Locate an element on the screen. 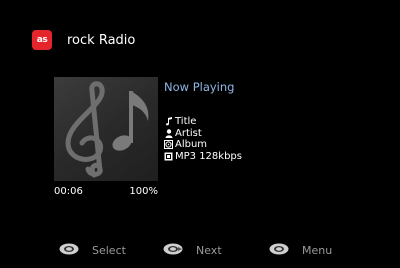 The height and width of the screenshot is (268, 400). menu-button-icon is located at coordinates (279, 250).